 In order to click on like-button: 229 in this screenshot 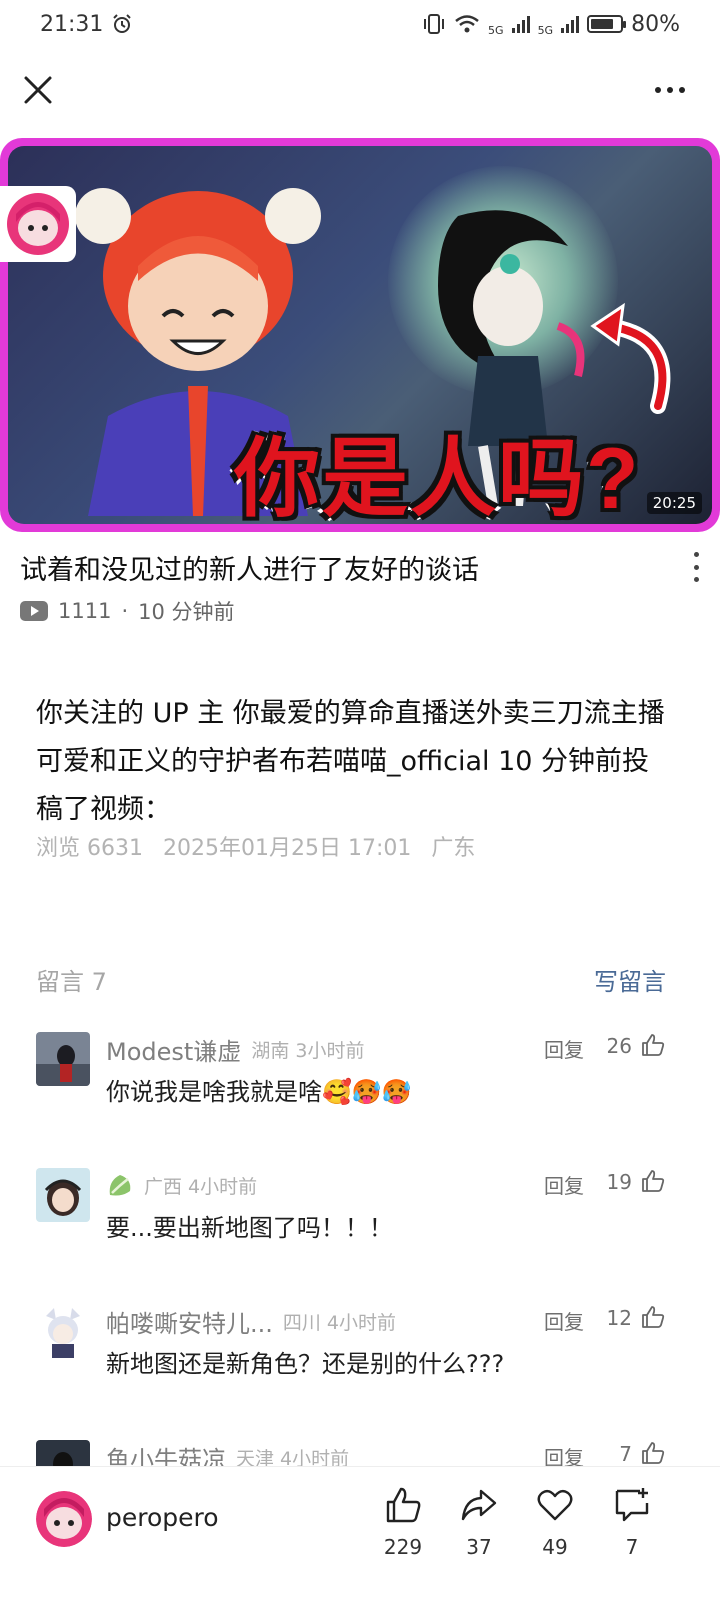, I will do `click(403, 1530)`.